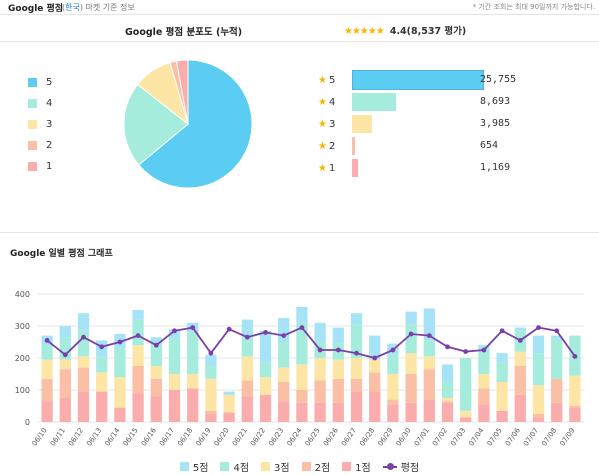 The image size is (599, 475). What do you see at coordinates (275, 466) in the screenshot?
I see `legend-item: 3점` at bounding box center [275, 466].